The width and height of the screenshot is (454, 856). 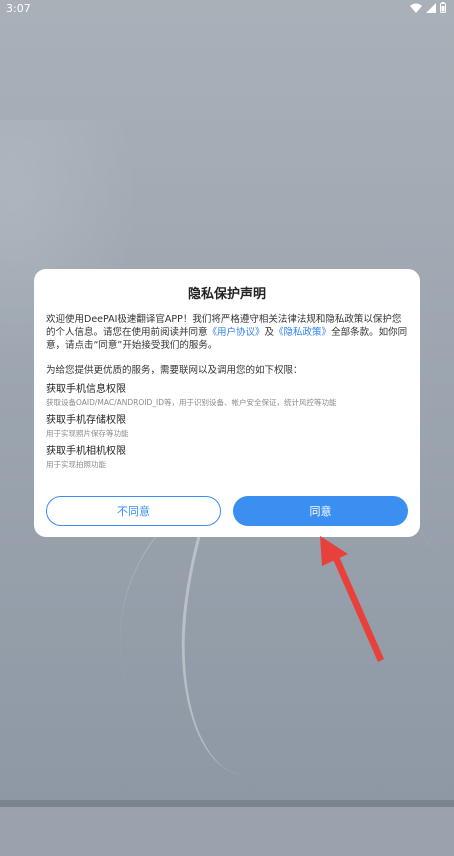 I want to click on permission-title: 获取手机信息权限, so click(x=86, y=389).